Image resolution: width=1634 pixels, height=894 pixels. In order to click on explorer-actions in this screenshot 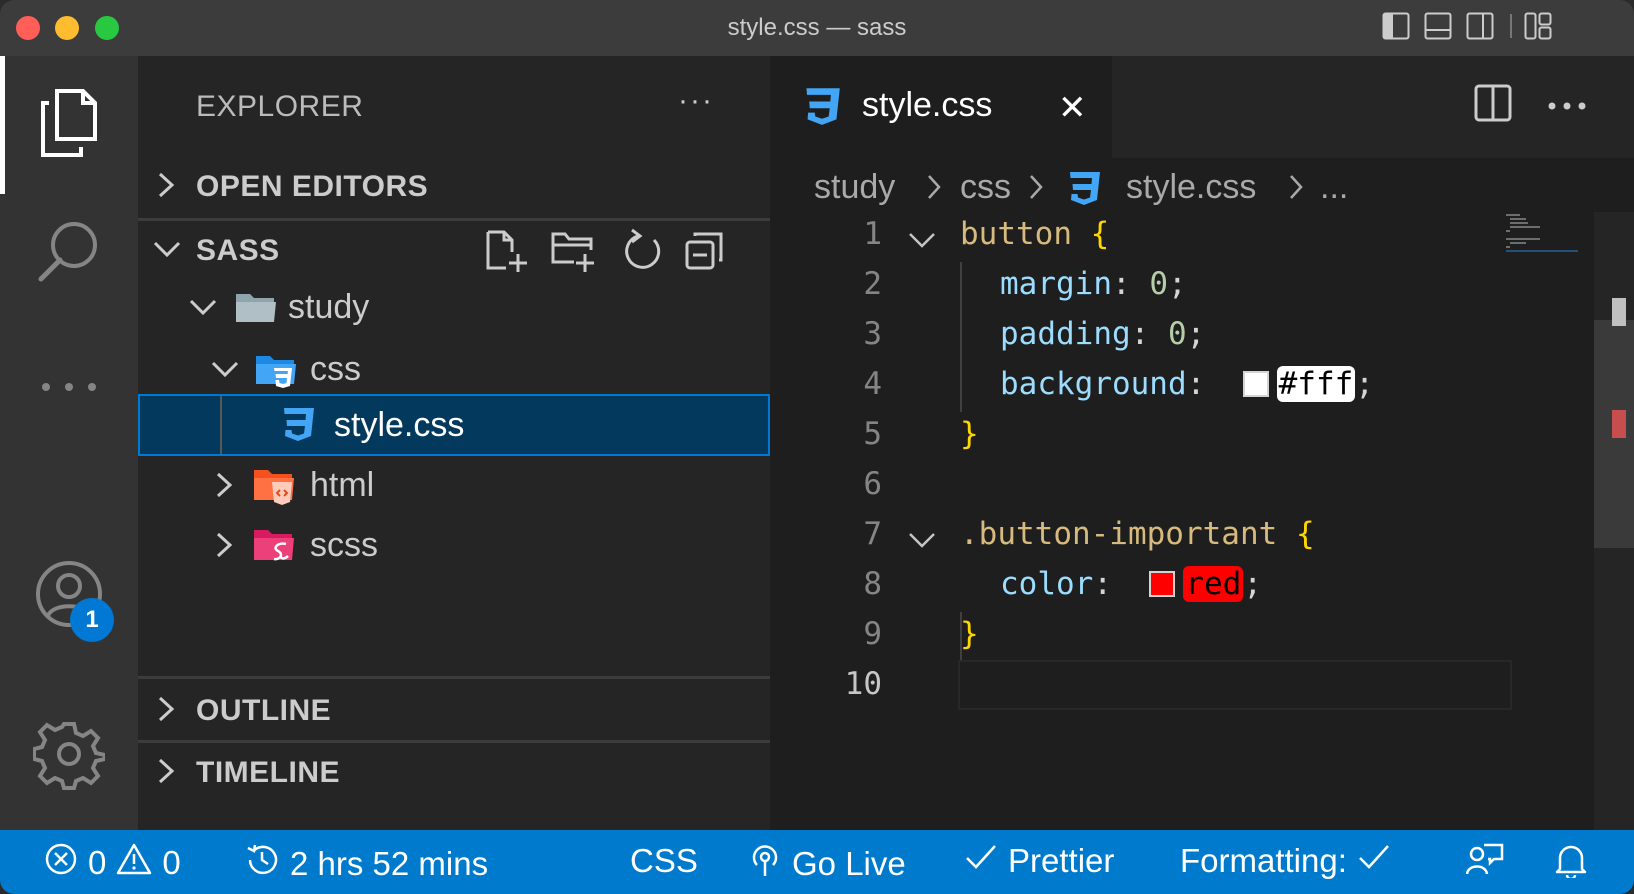, I will do `click(618, 253)`.